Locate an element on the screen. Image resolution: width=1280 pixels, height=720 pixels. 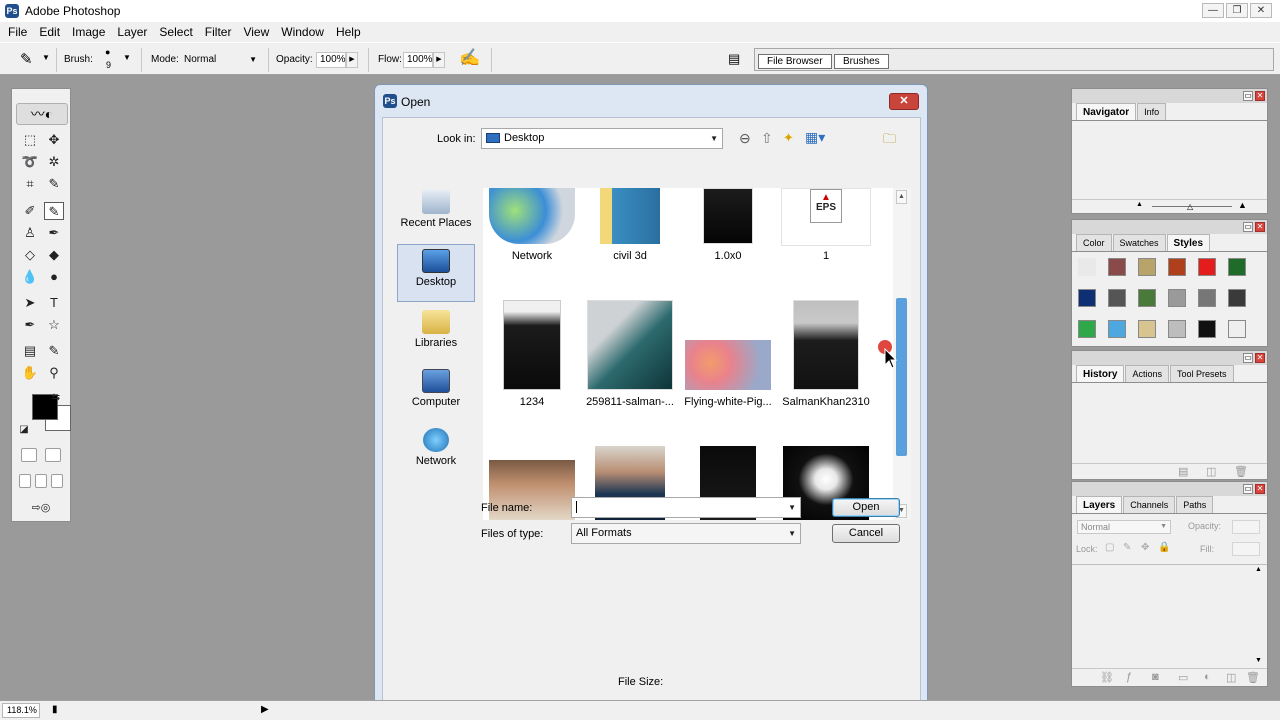
slice-tool-icon: ✎ is located at coordinates (54, 184).